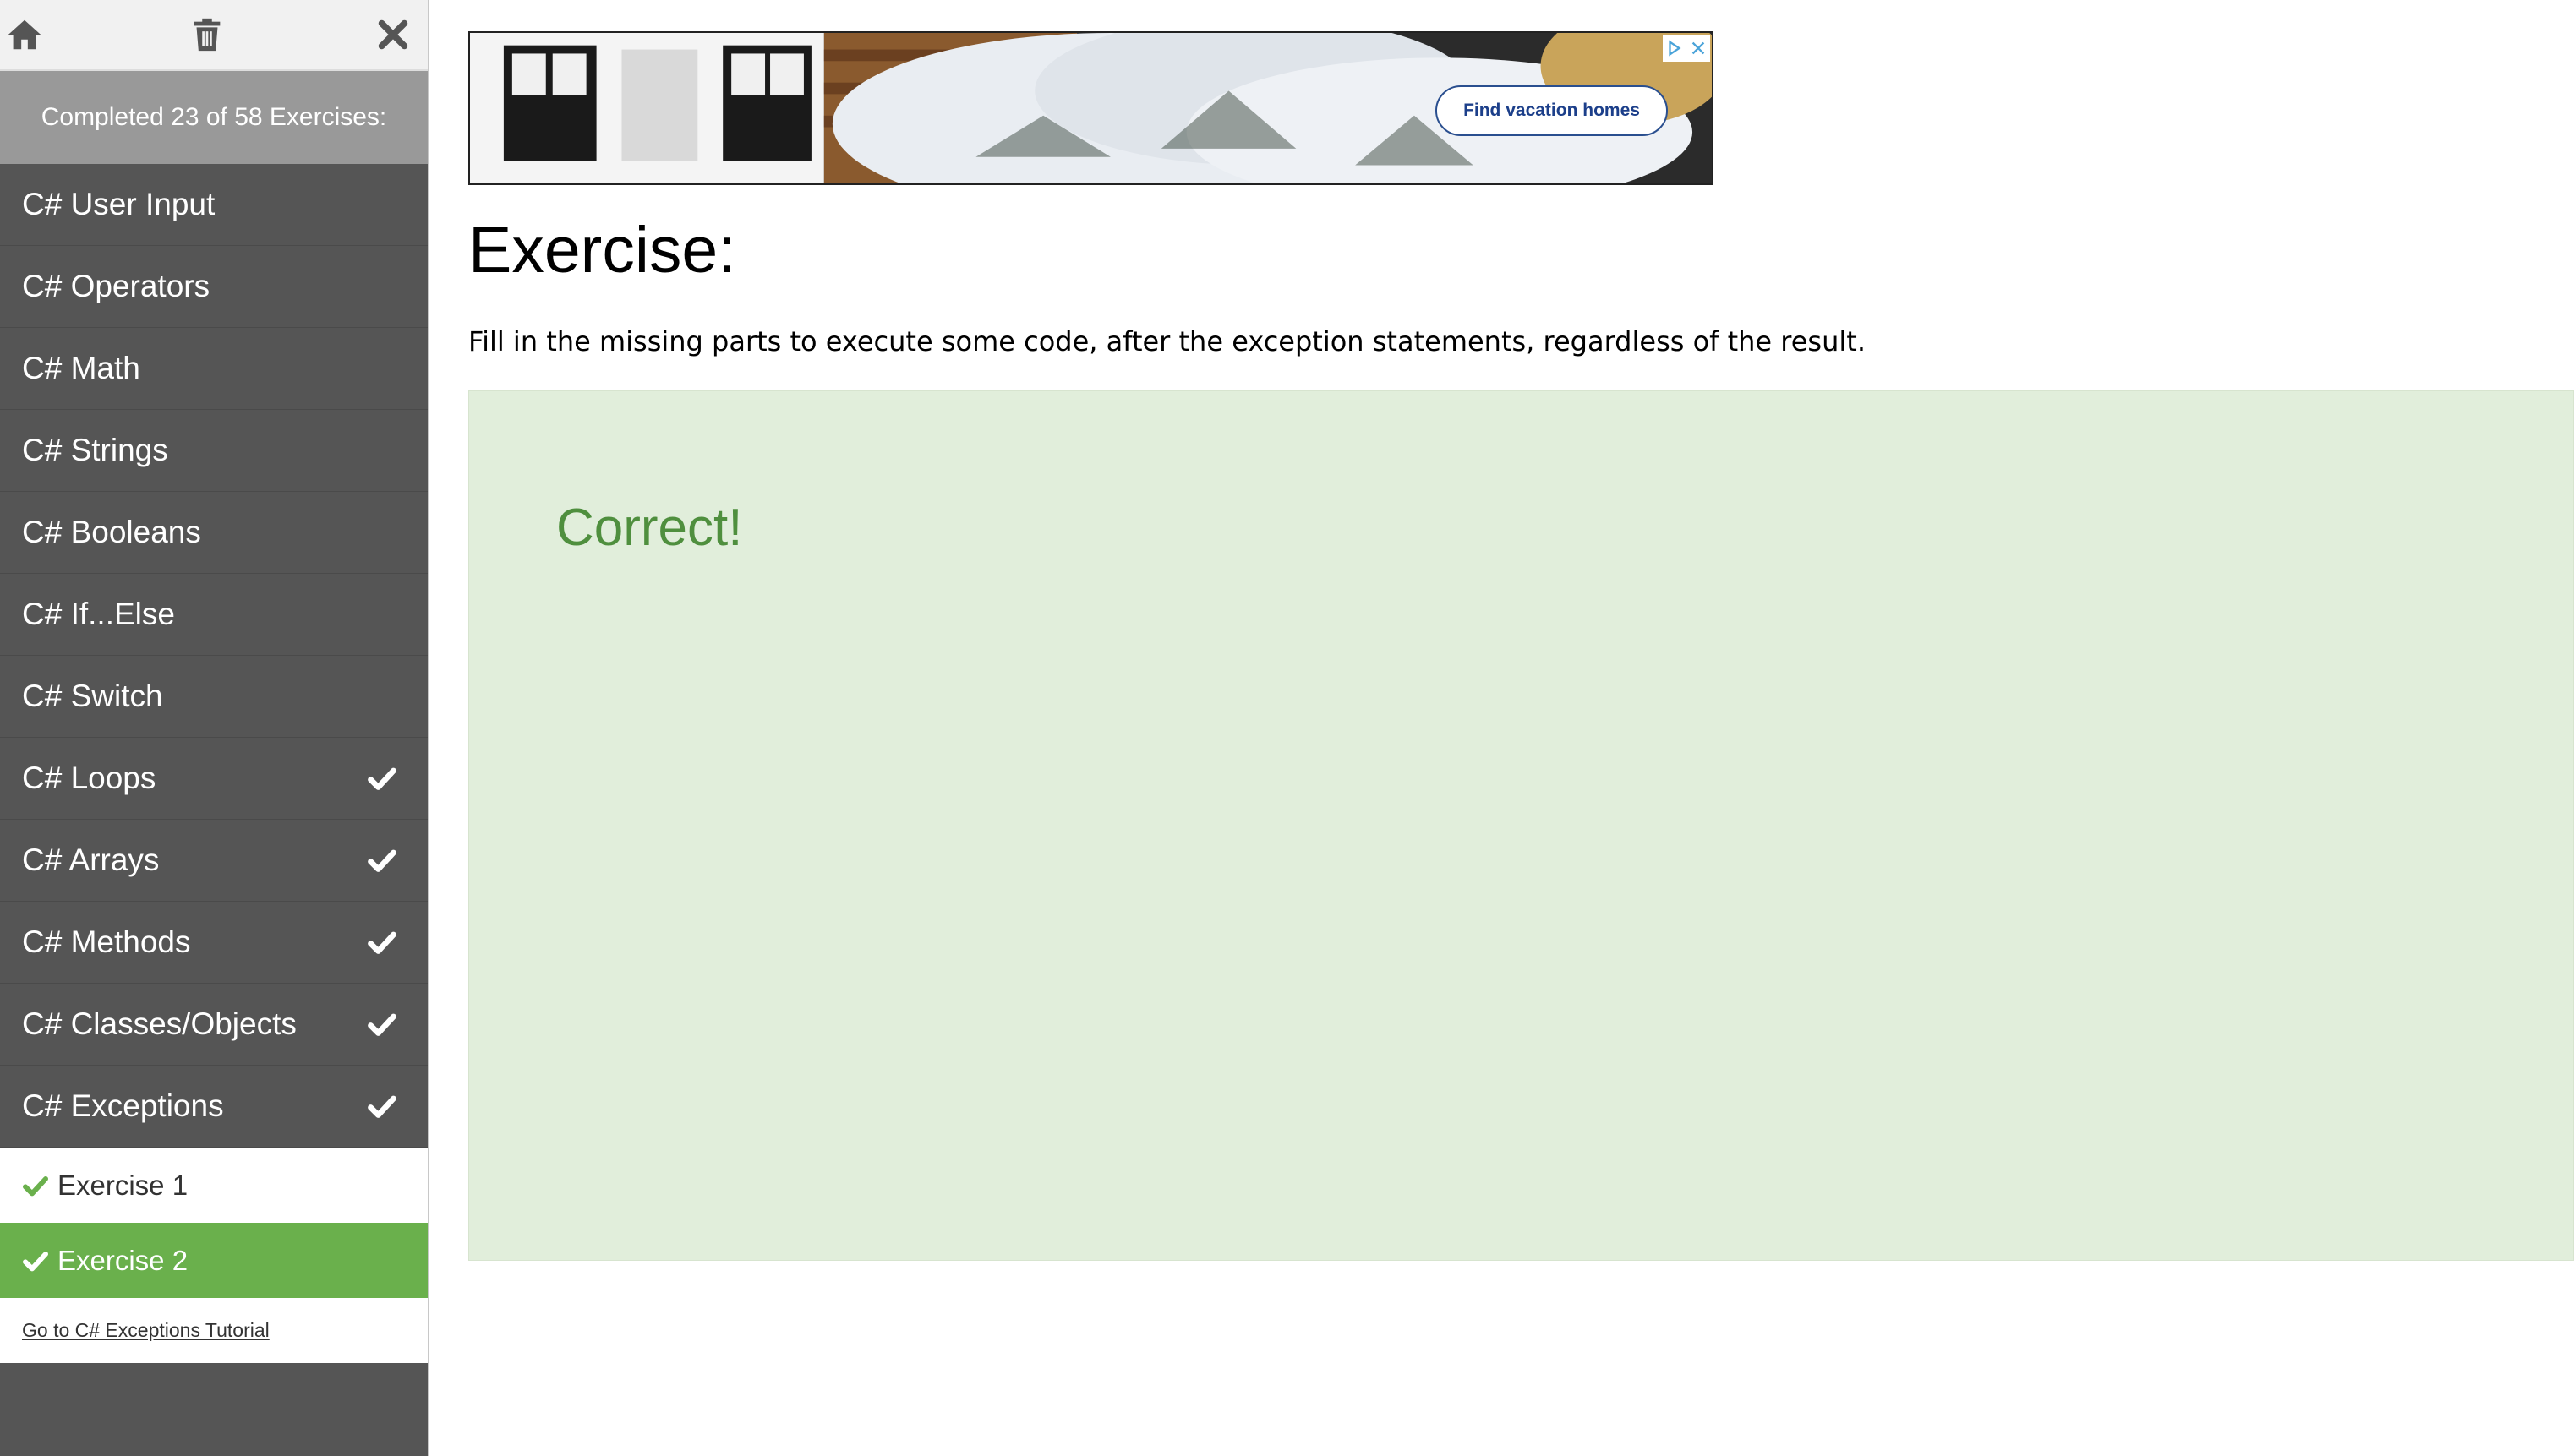 The height and width of the screenshot is (1456, 2574). What do you see at coordinates (214, 117) in the screenshot?
I see `progress-summary: Completed 23 of 58 Exercises:` at bounding box center [214, 117].